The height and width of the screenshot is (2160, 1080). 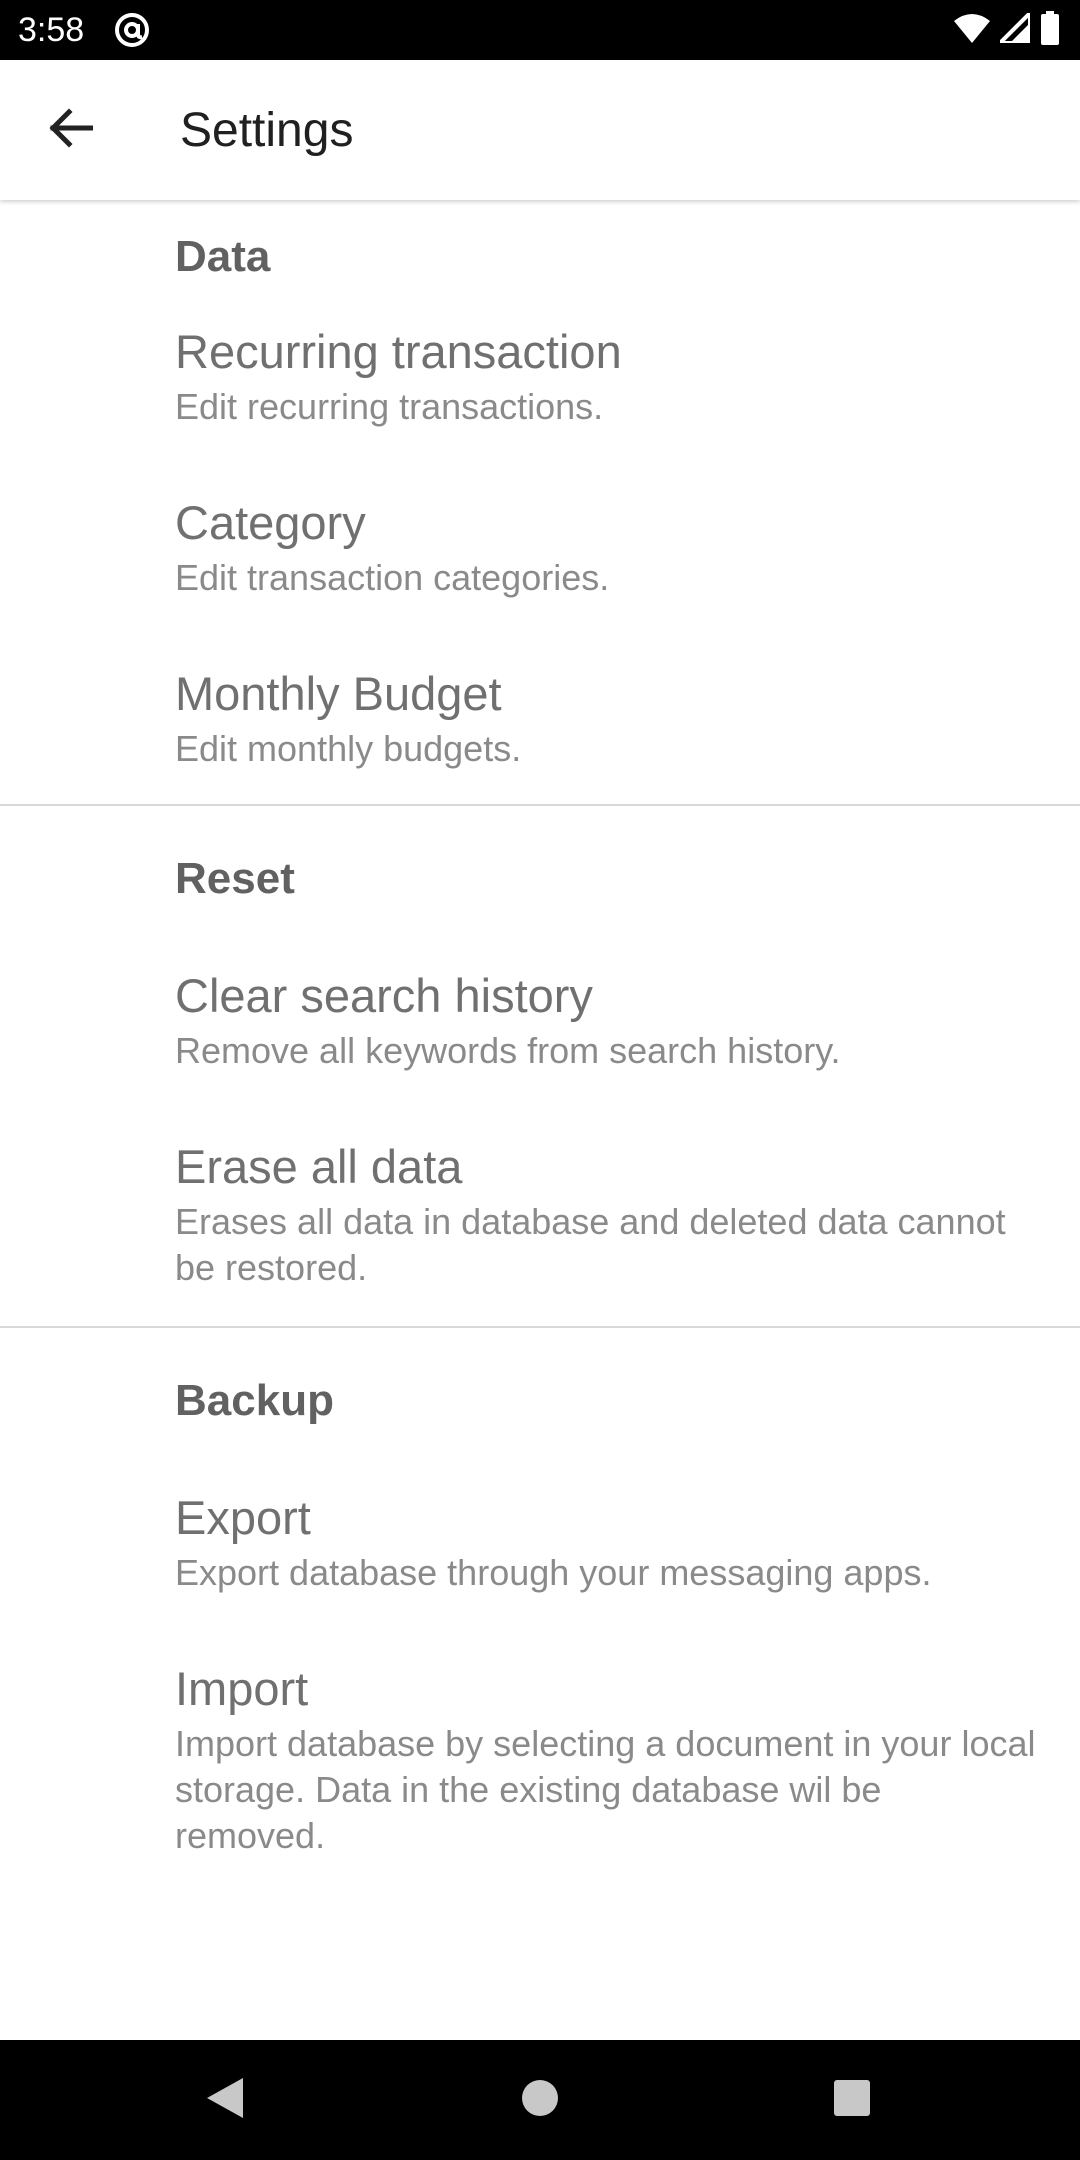 I want to click on back-triangle-icon, so click(x=225, y=2100).